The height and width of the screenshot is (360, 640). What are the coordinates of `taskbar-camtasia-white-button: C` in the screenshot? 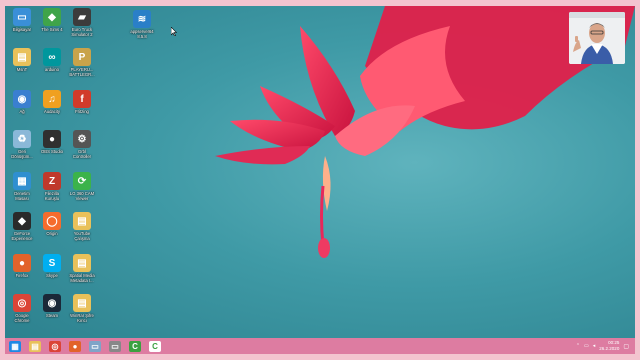 It's located at (155, 346).